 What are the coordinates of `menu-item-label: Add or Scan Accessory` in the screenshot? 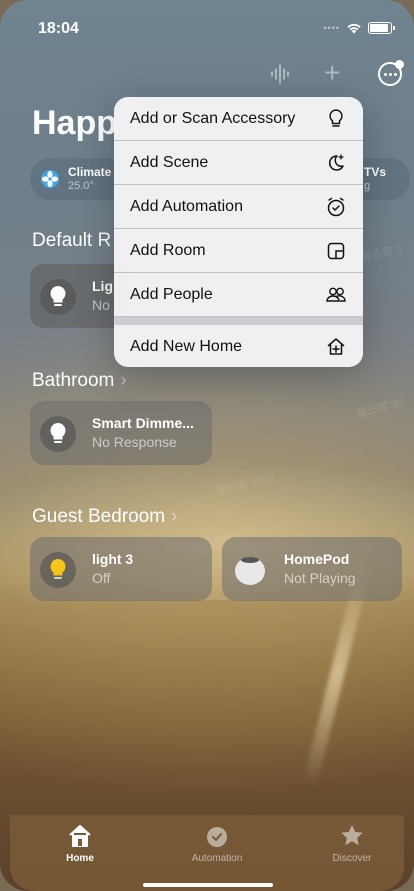 It's located at (213, 118).